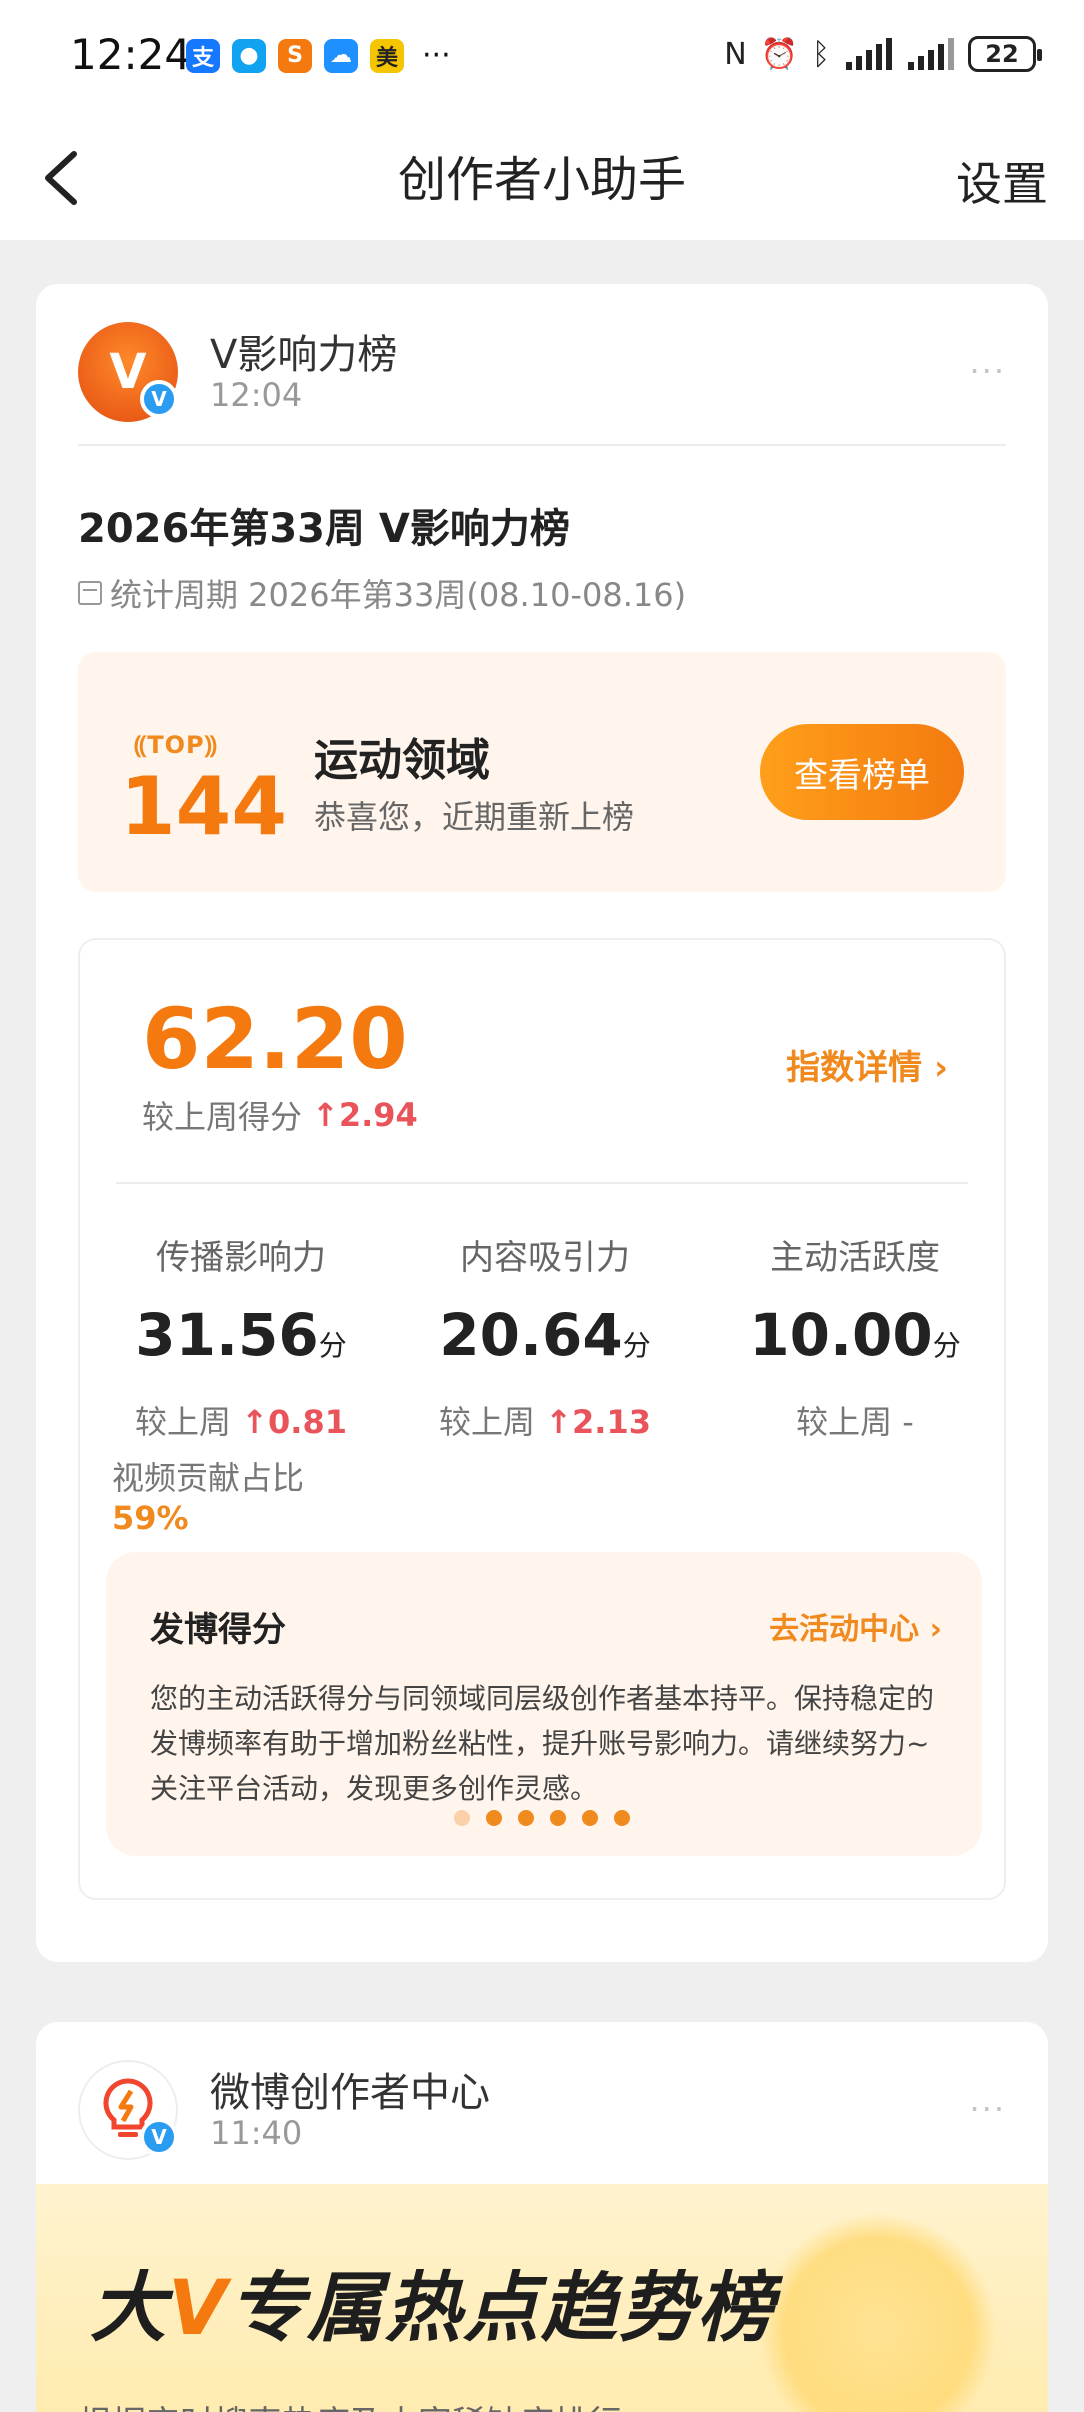 The image size is (1084, 2412). I want to click on message-icon: ●, so click(249, 55).